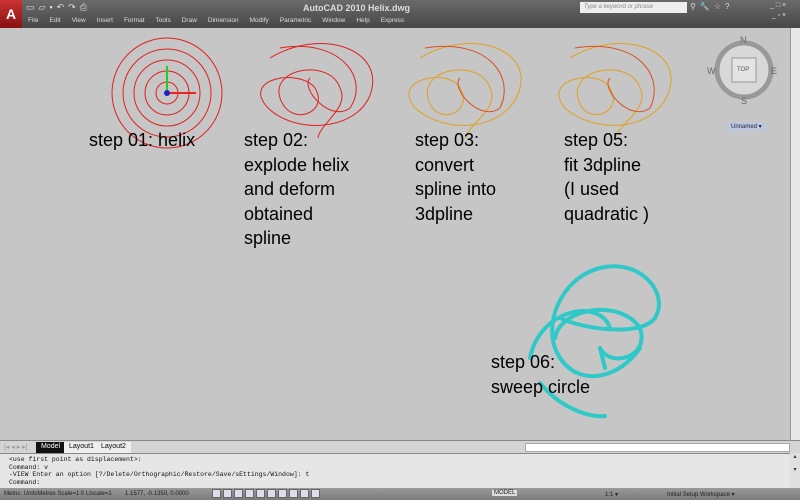 This screenshot has width=800, height=500. What do you see at coordinates (163, 20) in the screenshot?
I see `menu-tools: Tools` at bounding box center [163, 20].